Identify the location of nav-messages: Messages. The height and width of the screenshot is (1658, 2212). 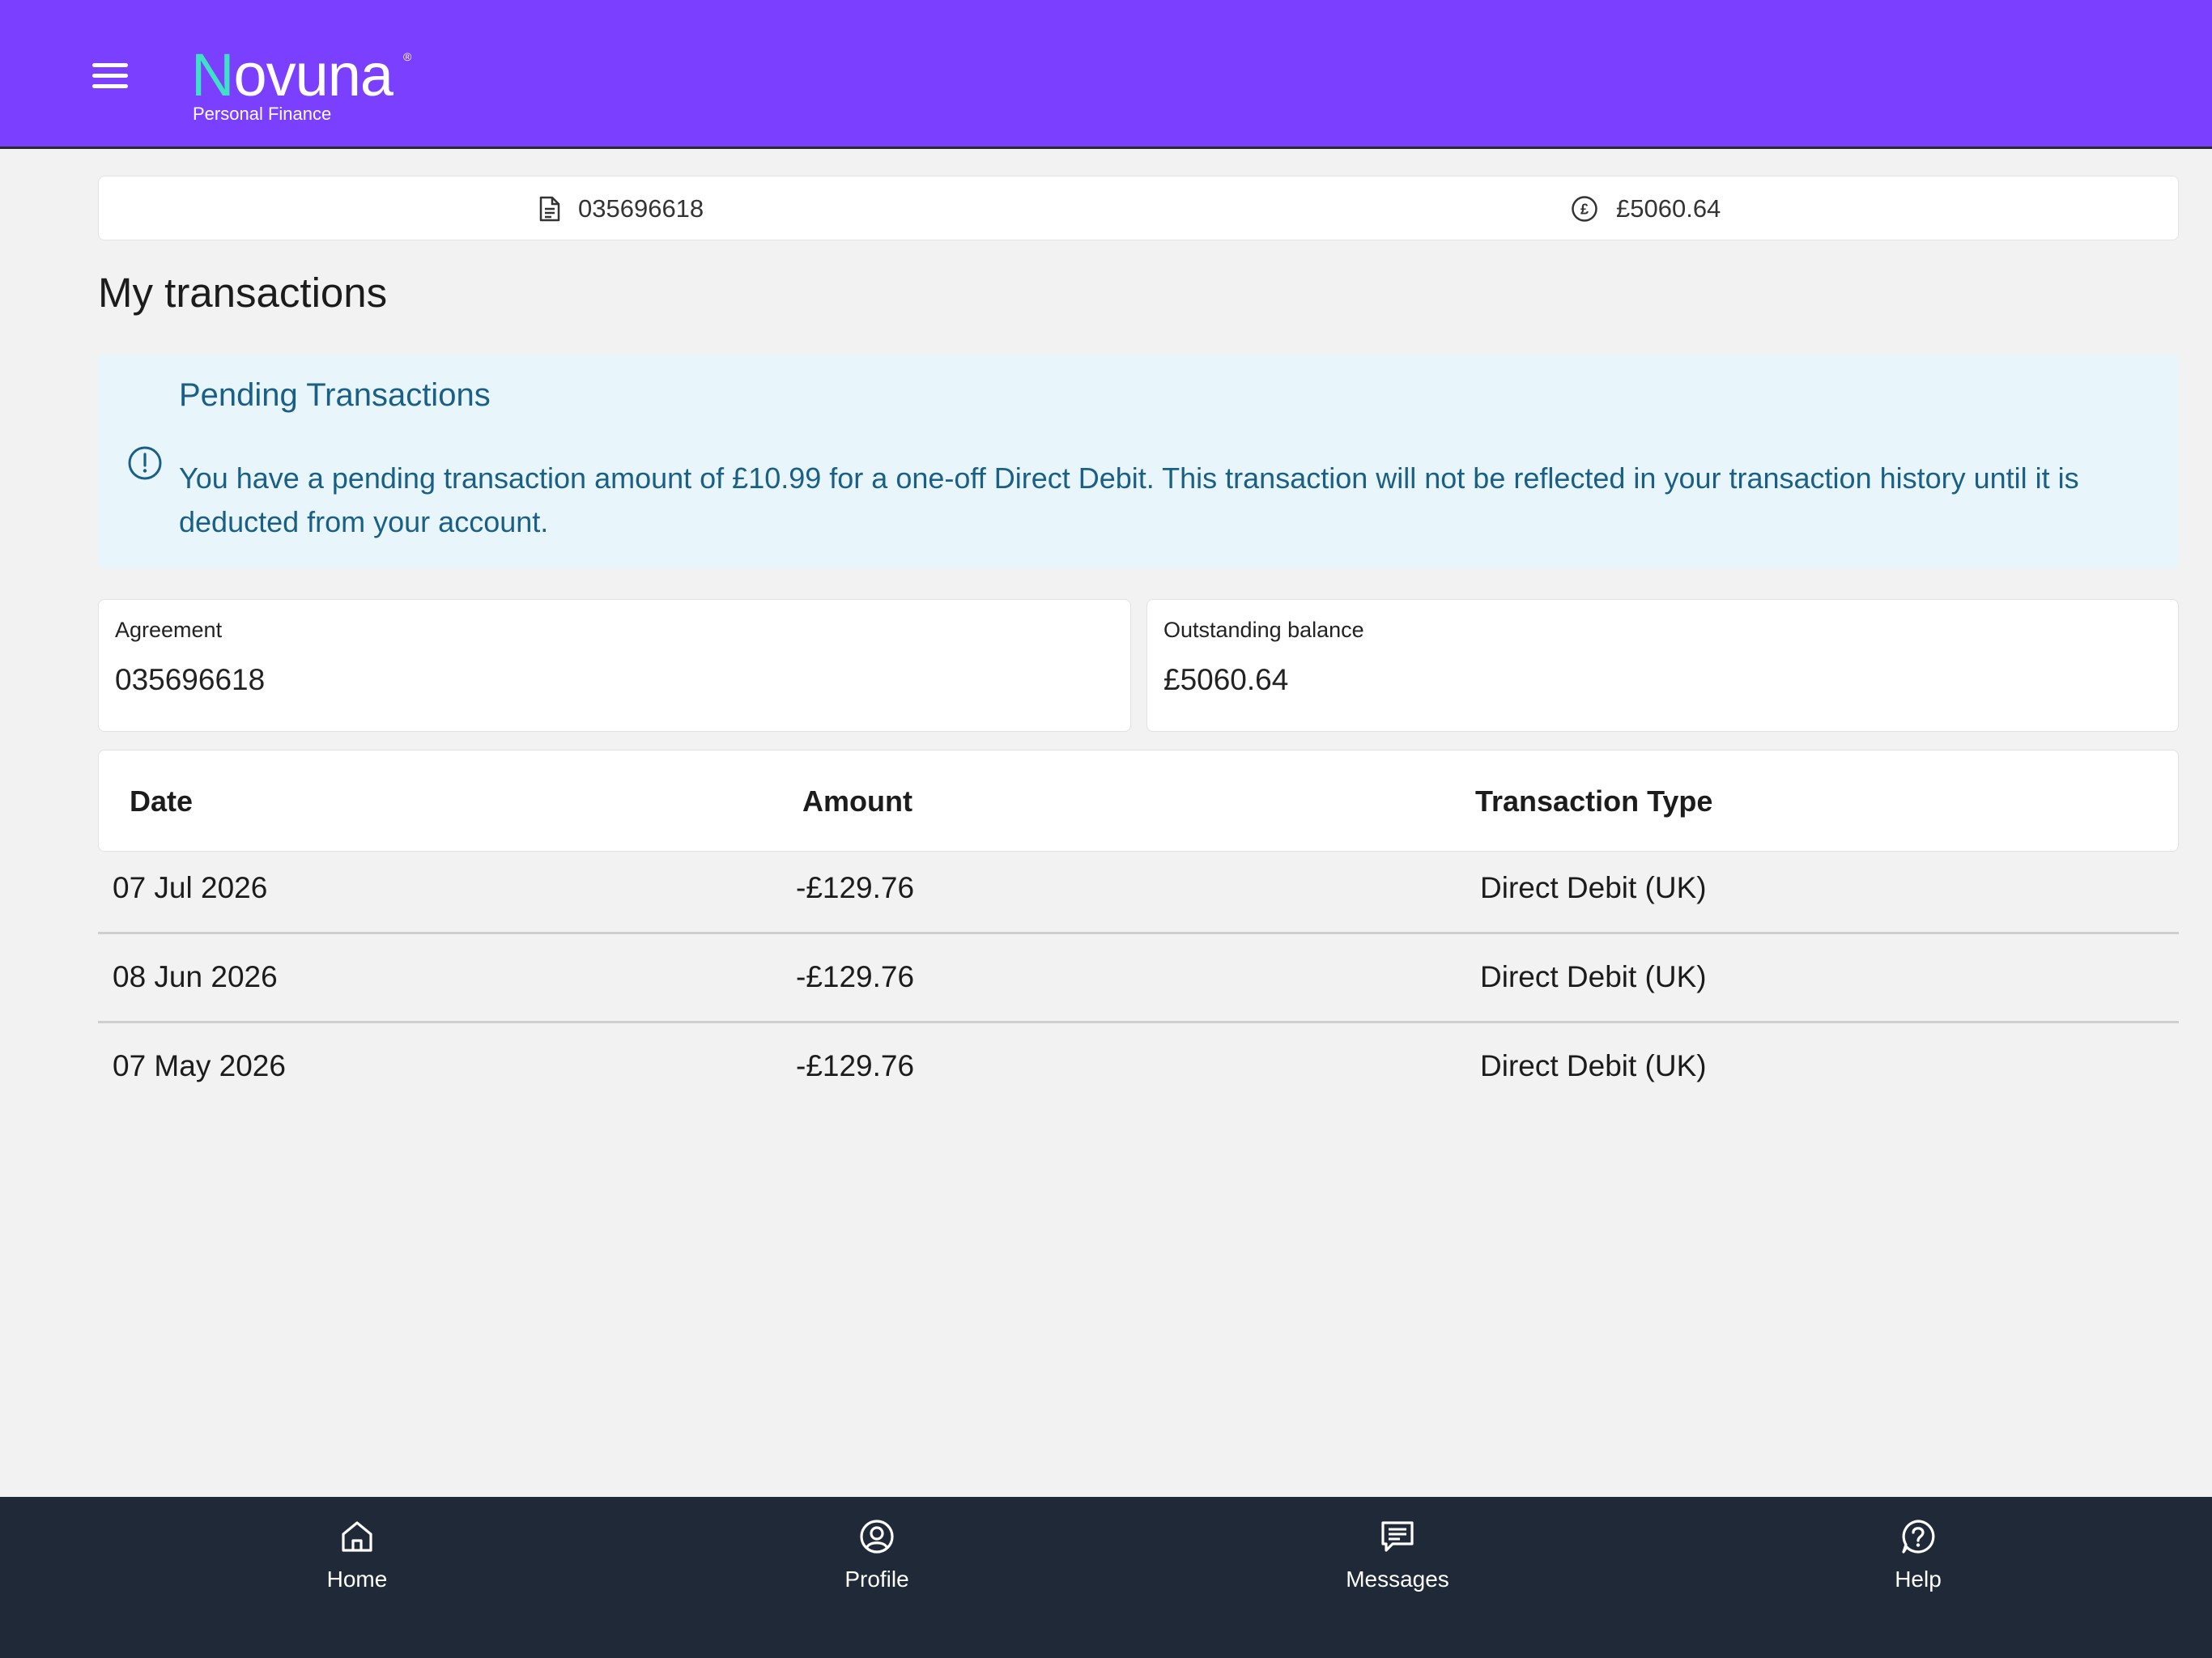
(1398, 1555).